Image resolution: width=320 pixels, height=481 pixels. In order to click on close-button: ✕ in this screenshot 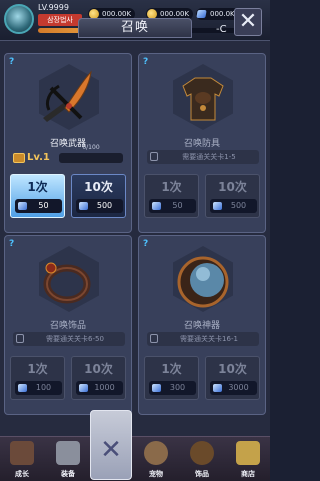, I will do `click(248, 22)`.